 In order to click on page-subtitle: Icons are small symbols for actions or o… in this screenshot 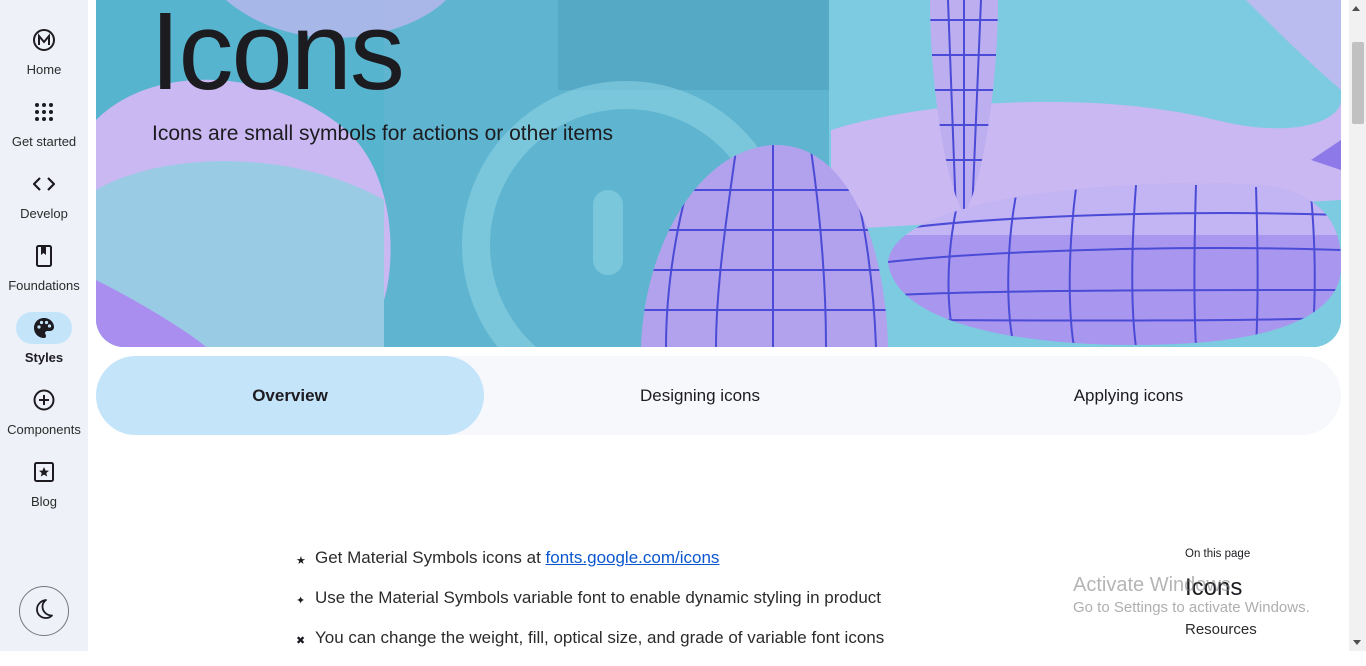, I will do `click(382, 133)`.